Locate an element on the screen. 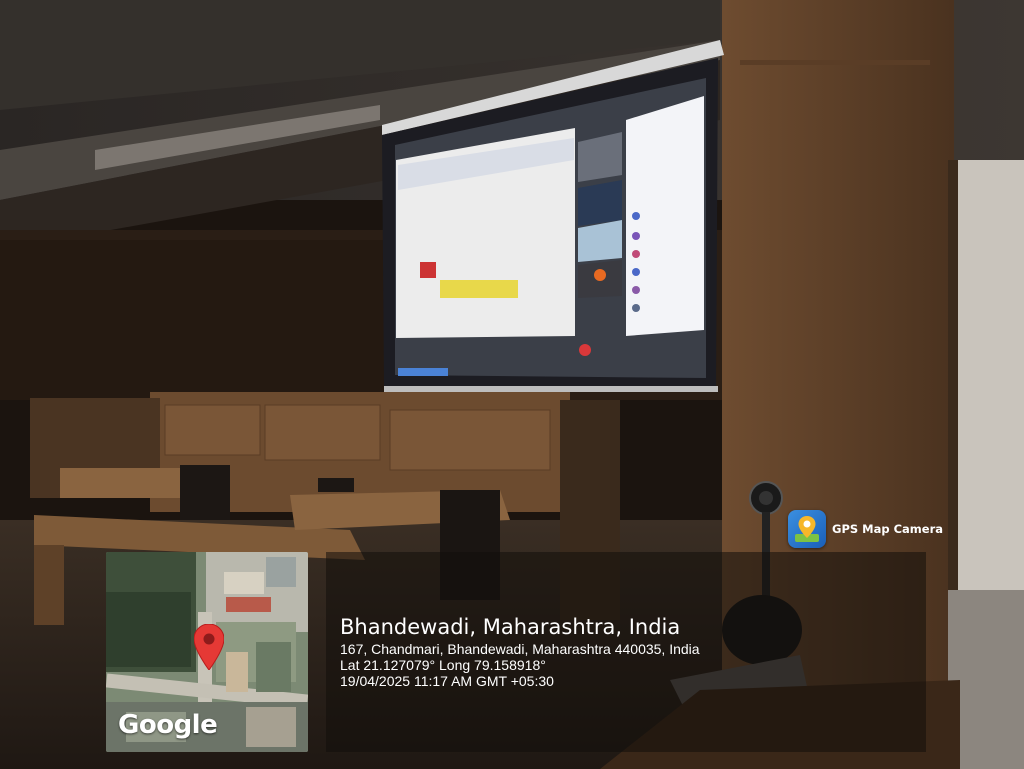  gps-map-camera-badge: GPS Map Camera is located at coordinates (865, 529).